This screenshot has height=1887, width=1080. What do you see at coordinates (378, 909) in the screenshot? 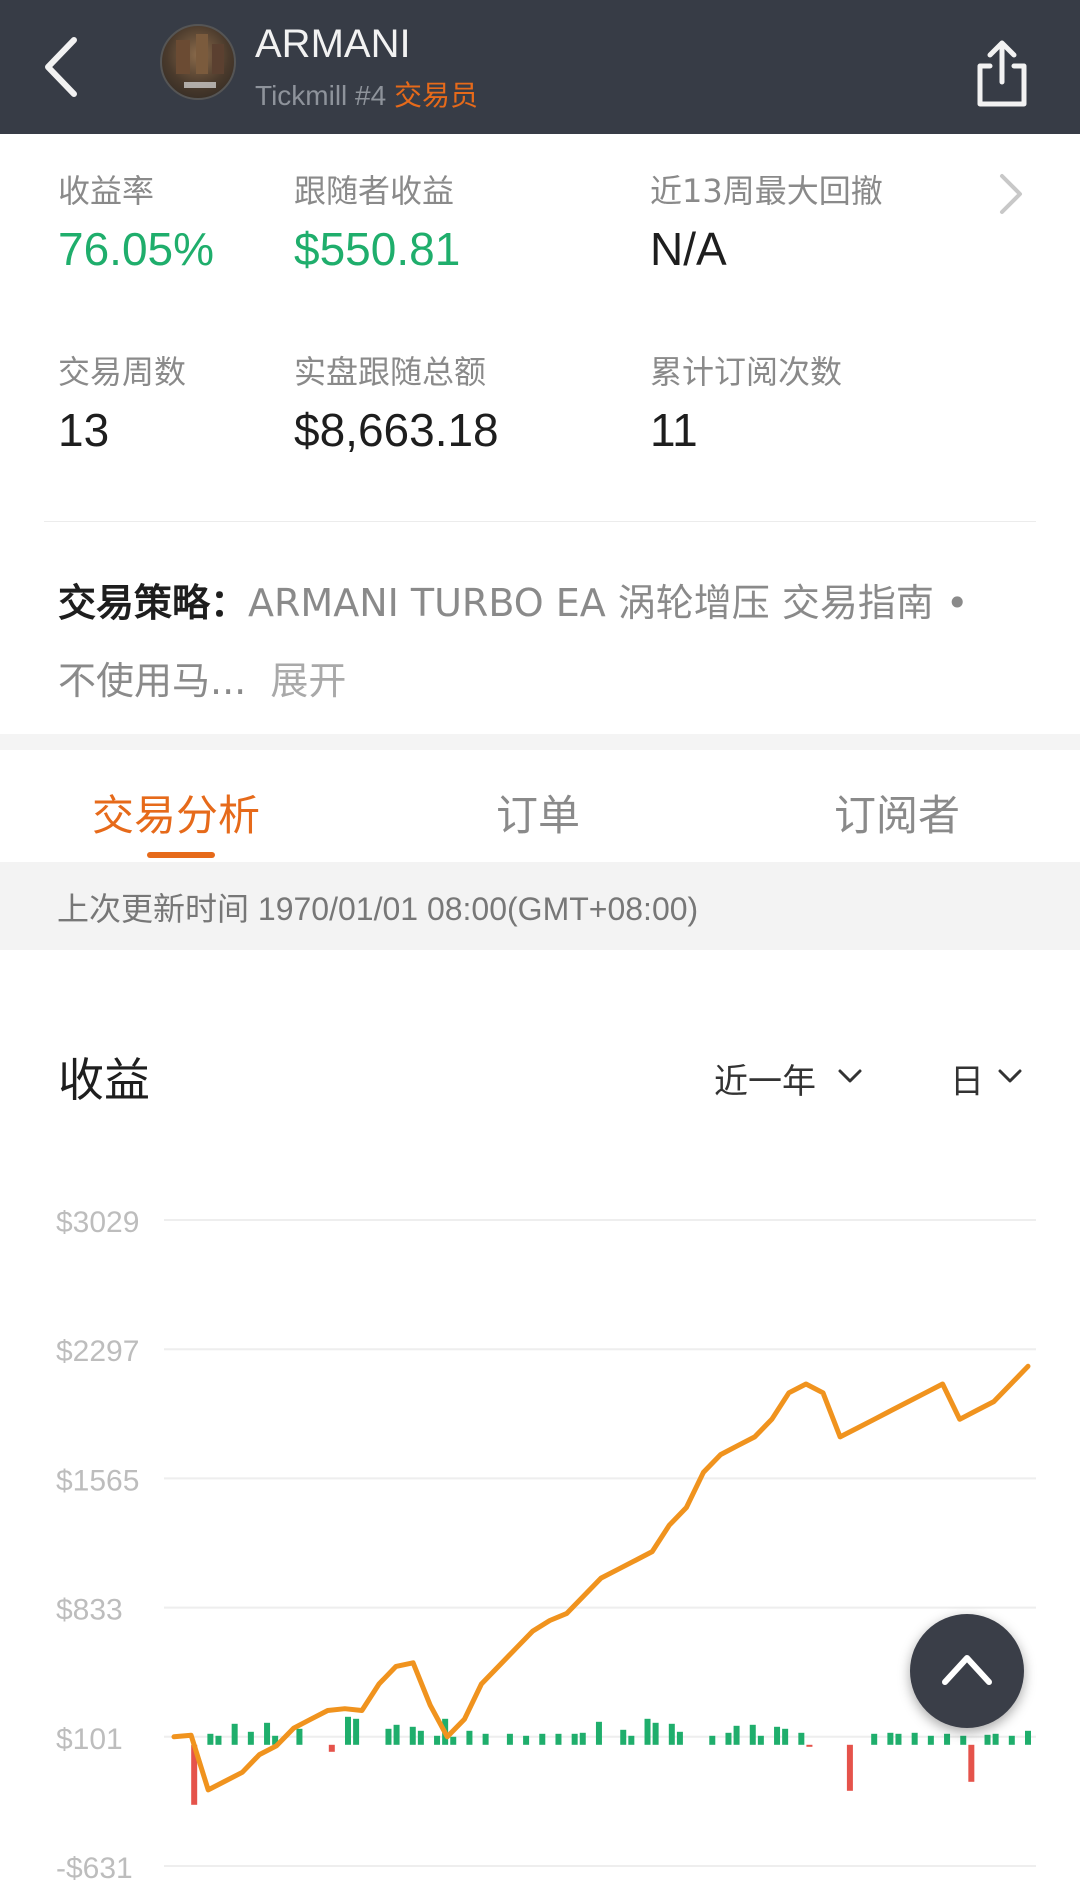
I see `last-update-text: 上次更新时间 1970/01/01 08:00(GMT+08:00)` at bounding box center [378, 909].